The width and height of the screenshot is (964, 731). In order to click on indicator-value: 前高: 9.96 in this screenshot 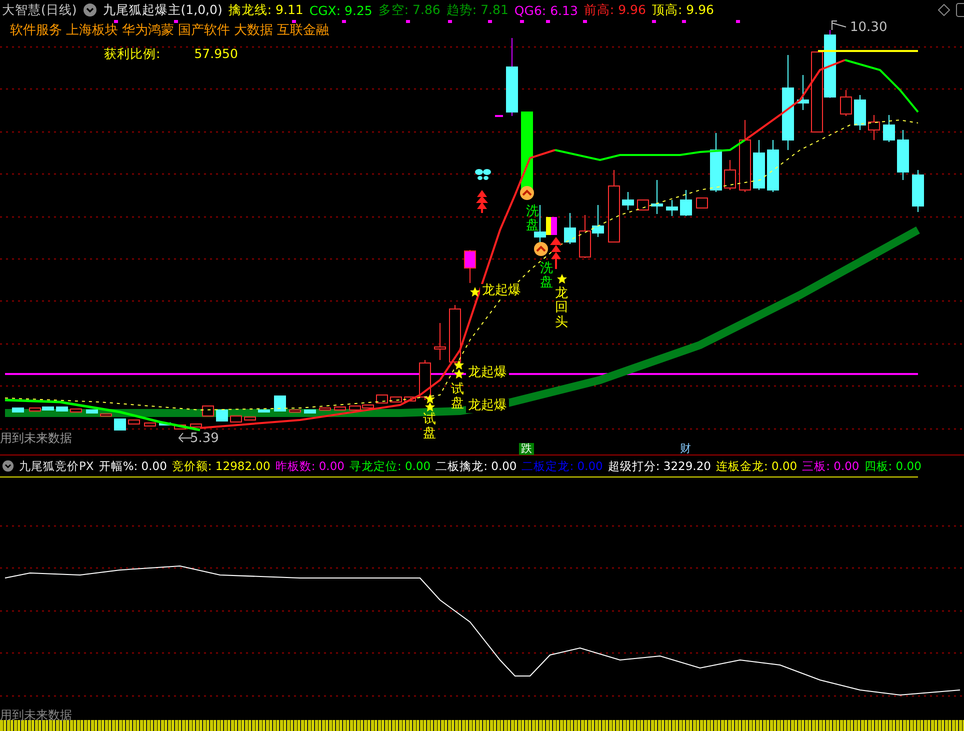, I will do `click(615, 10)`.